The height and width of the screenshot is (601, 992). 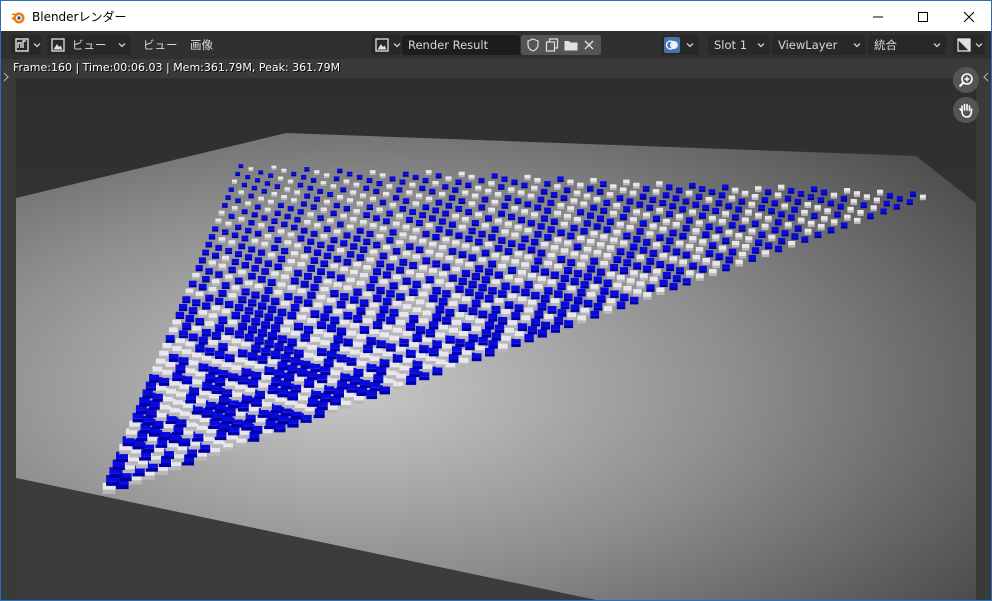 What do you see at coordinates (589, 45) in the screenshot?
I see `close-icon` at bounding box center [589, 45].